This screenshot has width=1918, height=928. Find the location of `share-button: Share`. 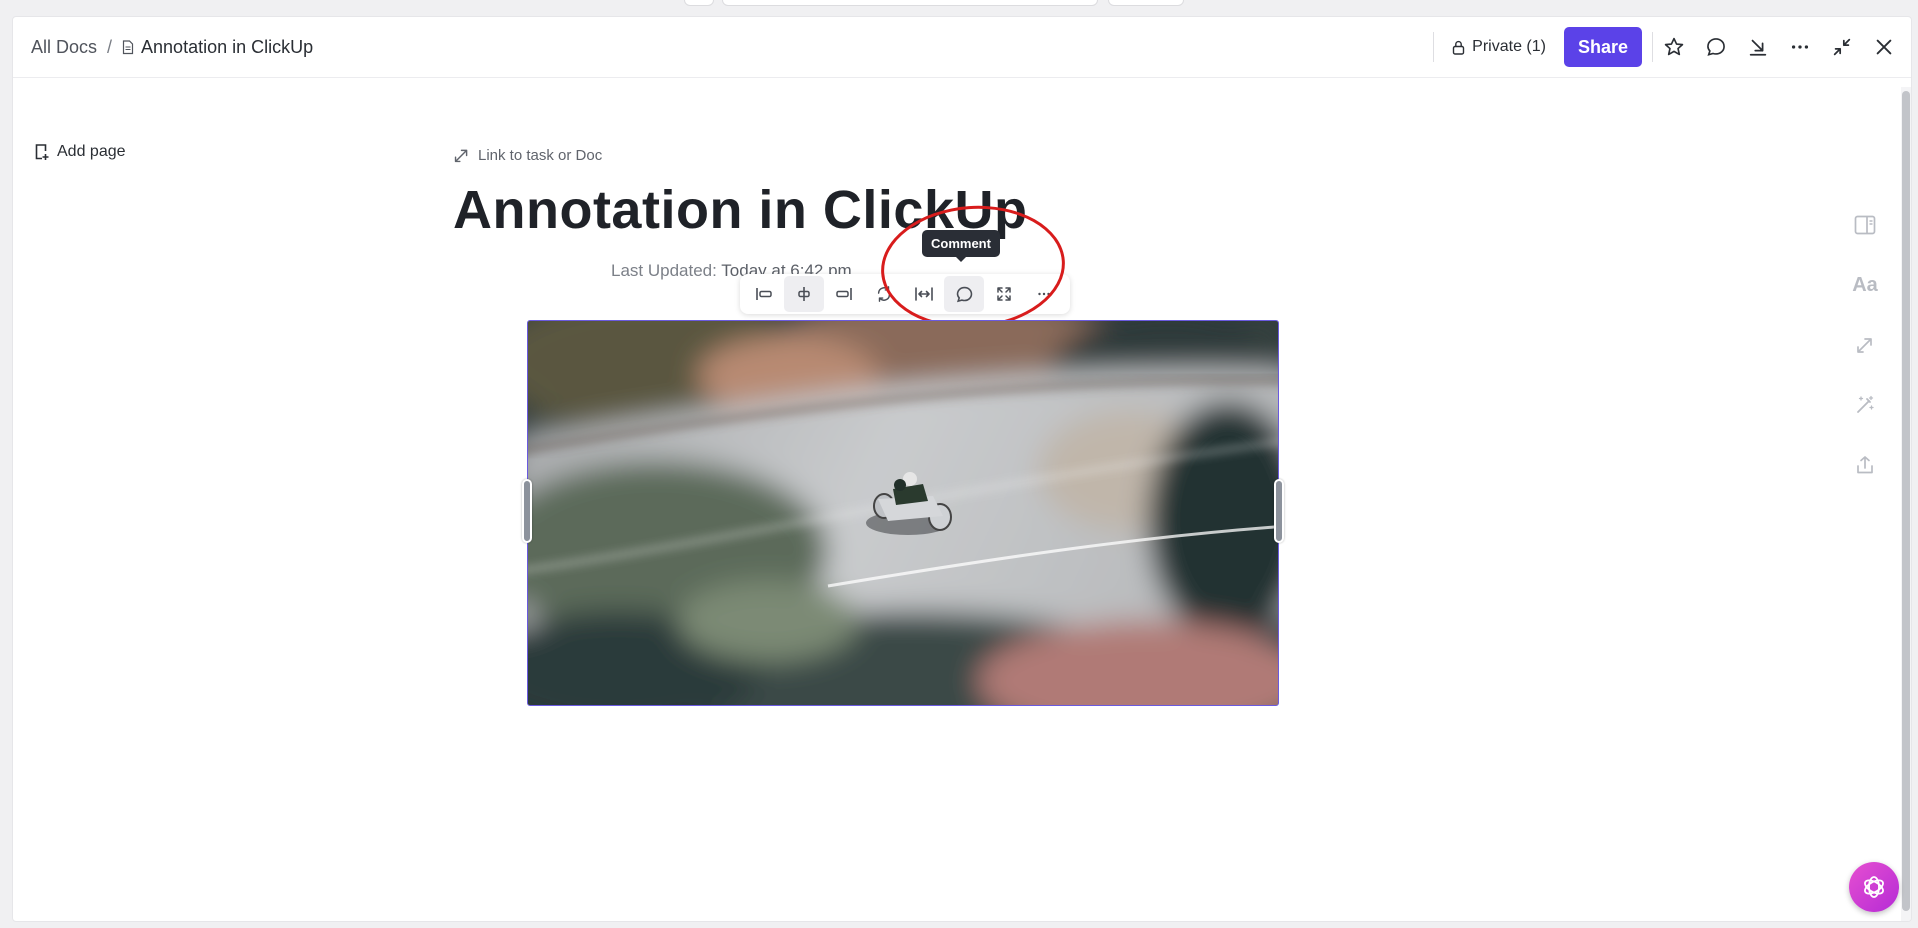

share-button: Share is located at coordinates (1602, 47).